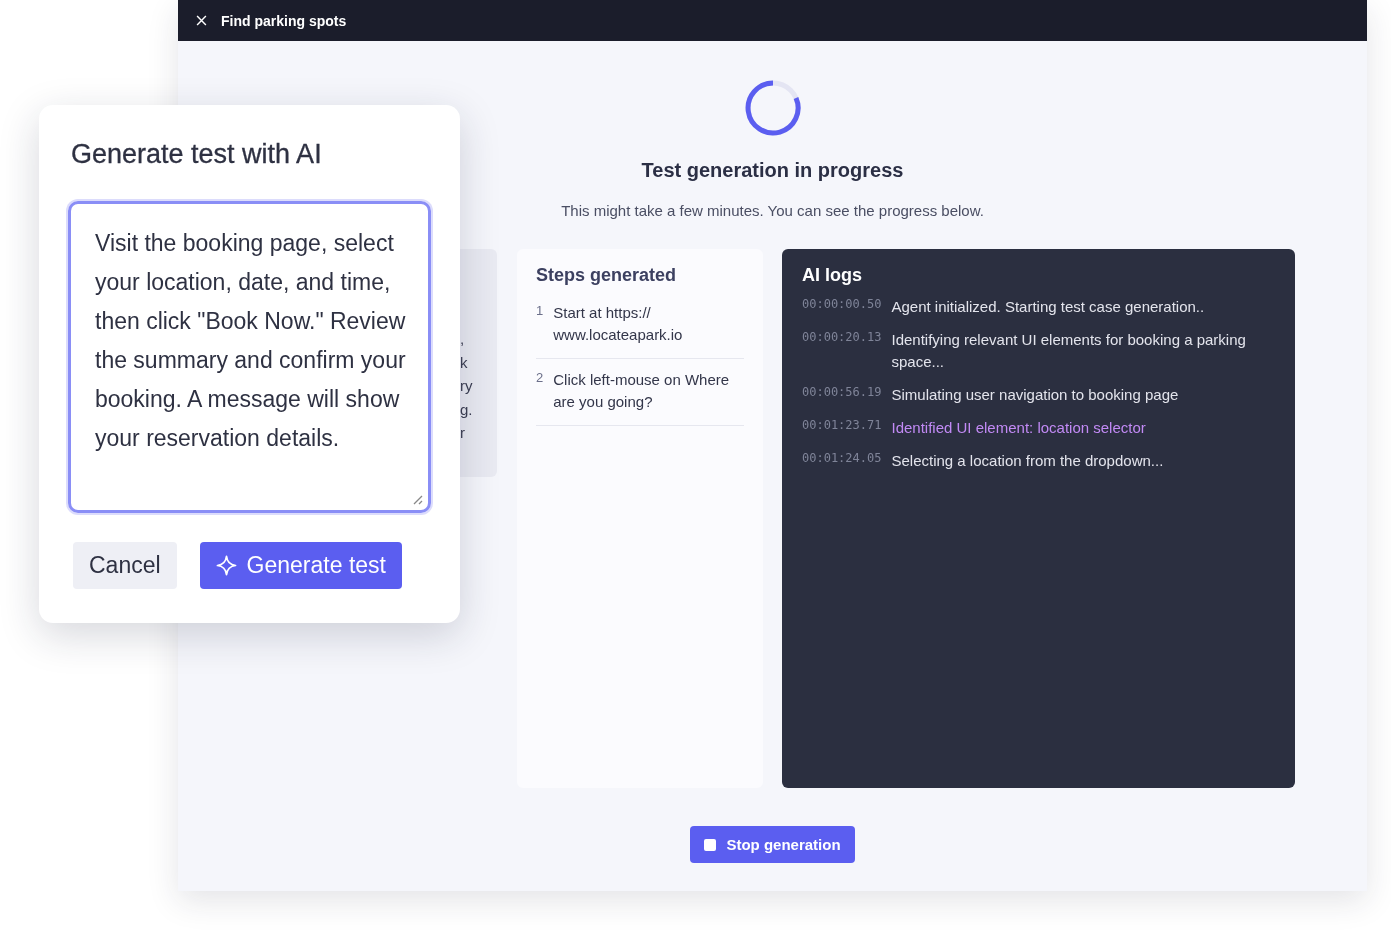  Describe the element at coordinates (772, 170) in the screenshot. I see `progress-title: Test generation in progress` at that location.